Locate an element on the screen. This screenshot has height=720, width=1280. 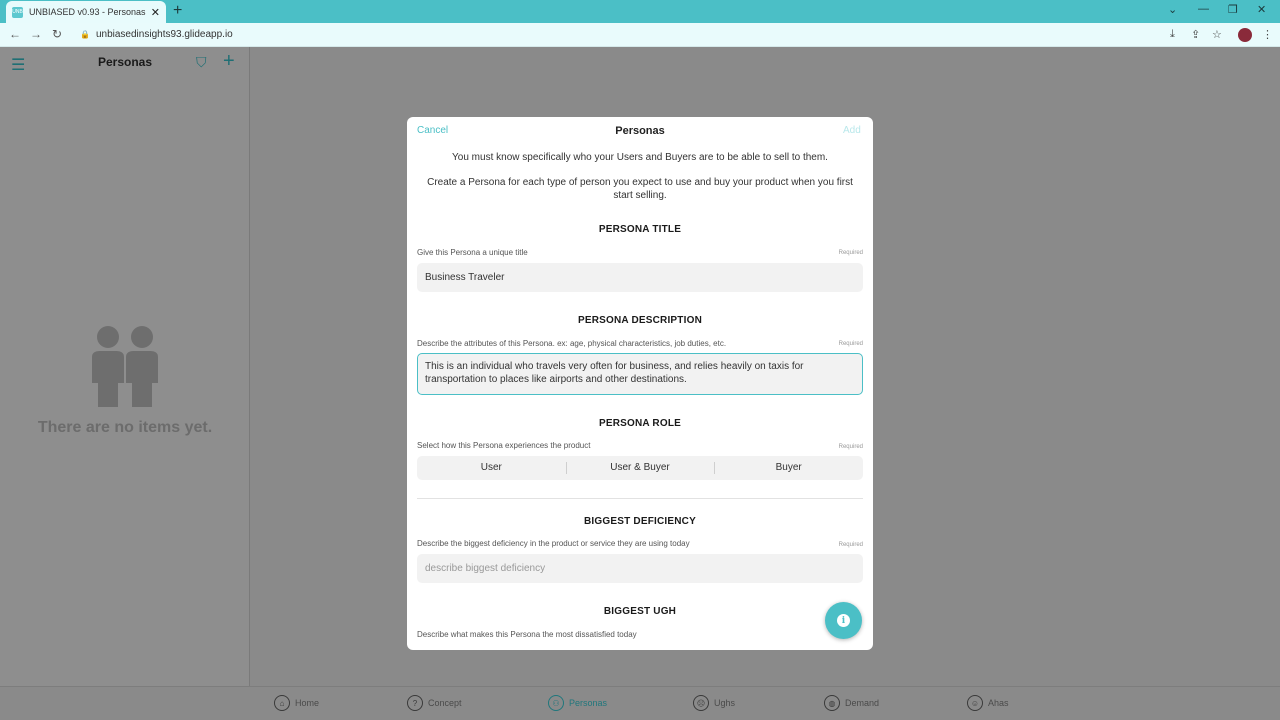
info-fab-button: i is located at coordinates (843, 620).